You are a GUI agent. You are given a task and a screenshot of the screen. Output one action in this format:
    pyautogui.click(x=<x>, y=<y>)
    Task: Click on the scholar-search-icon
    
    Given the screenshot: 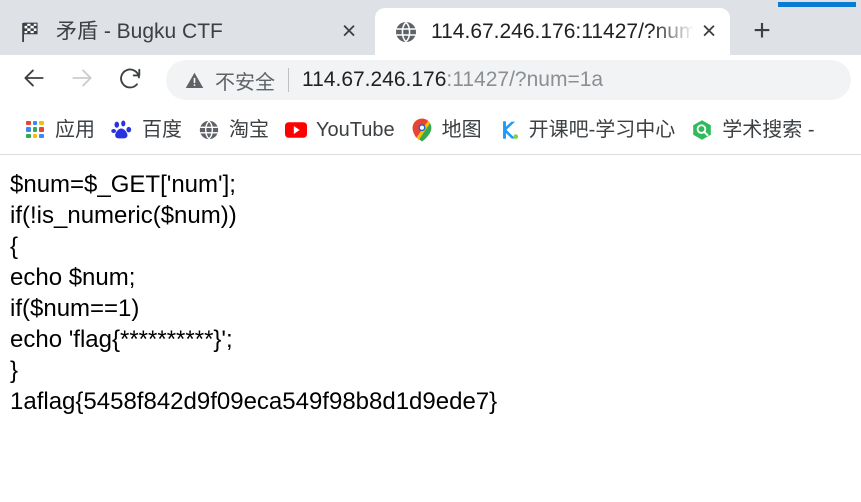 What is the action you would take?
    pyautogui.click(x=702, y=130)
    